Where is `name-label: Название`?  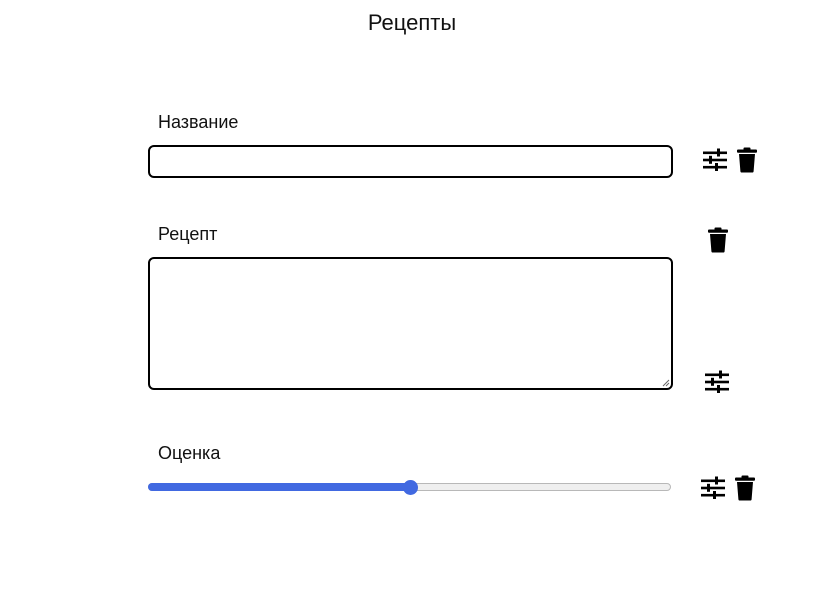 name-label: Название is located at coordinates (198, 122).